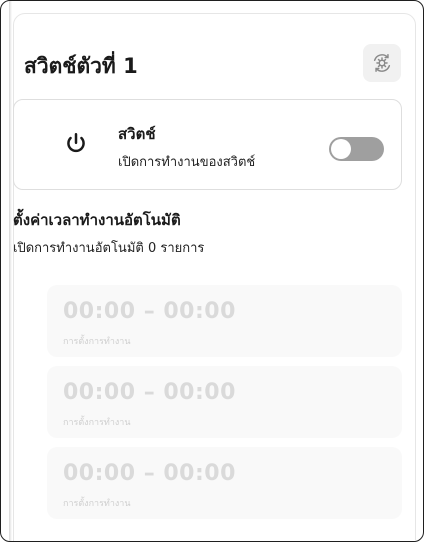 The image size is (424, 542). What do you see at coordinates (341, 149) in the screenshot?
I see `toggle-knob` at bounding box center [341, 149].